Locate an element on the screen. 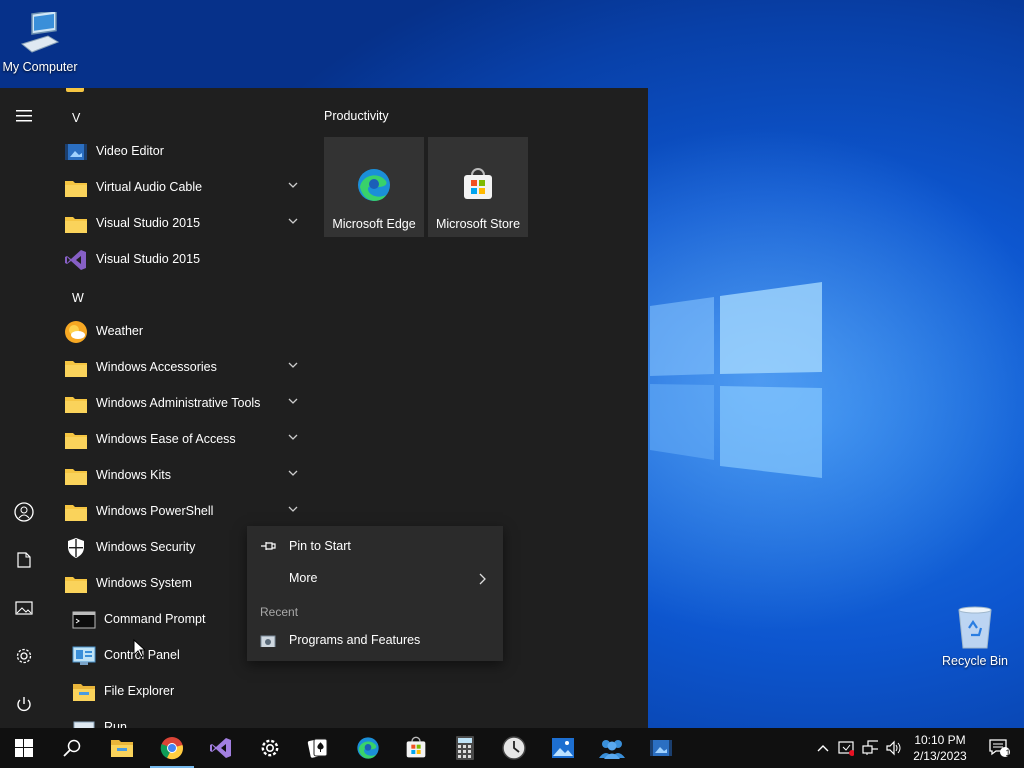  shield-icon is located at coordinates (76, 548).